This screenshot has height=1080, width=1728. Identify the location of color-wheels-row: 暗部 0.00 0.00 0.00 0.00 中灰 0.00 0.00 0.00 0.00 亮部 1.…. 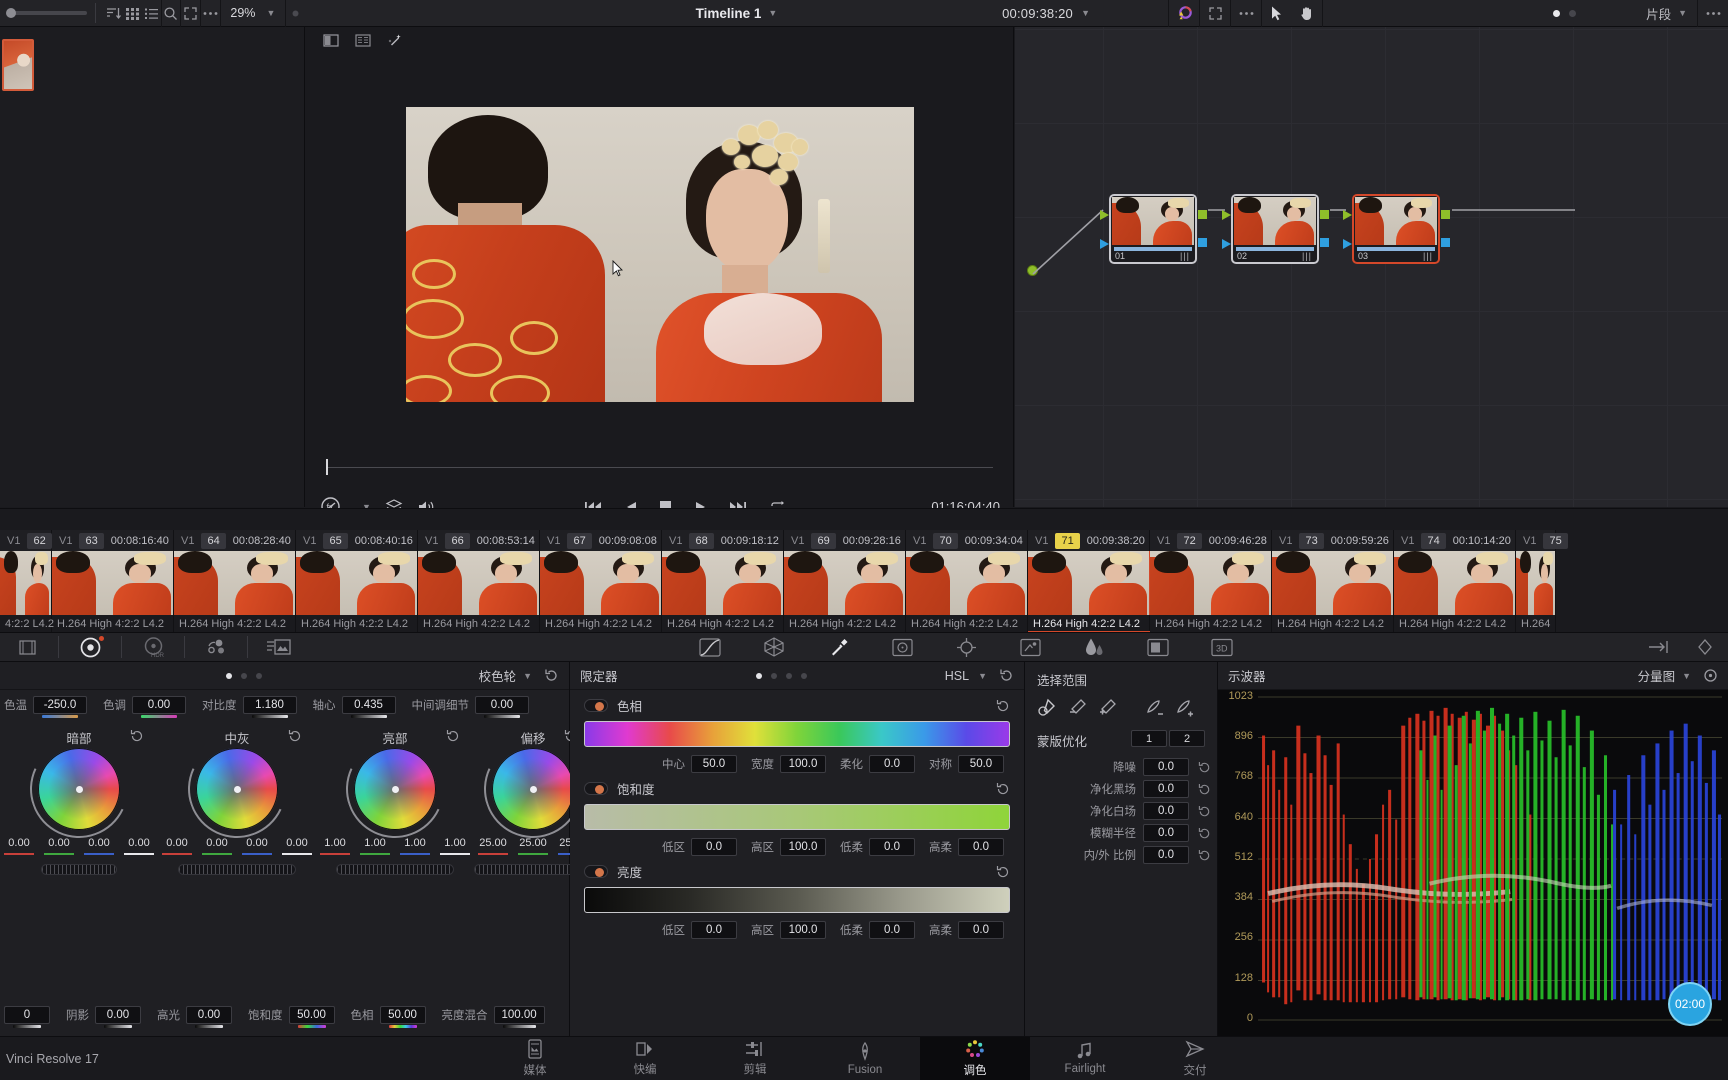
(298, 797).